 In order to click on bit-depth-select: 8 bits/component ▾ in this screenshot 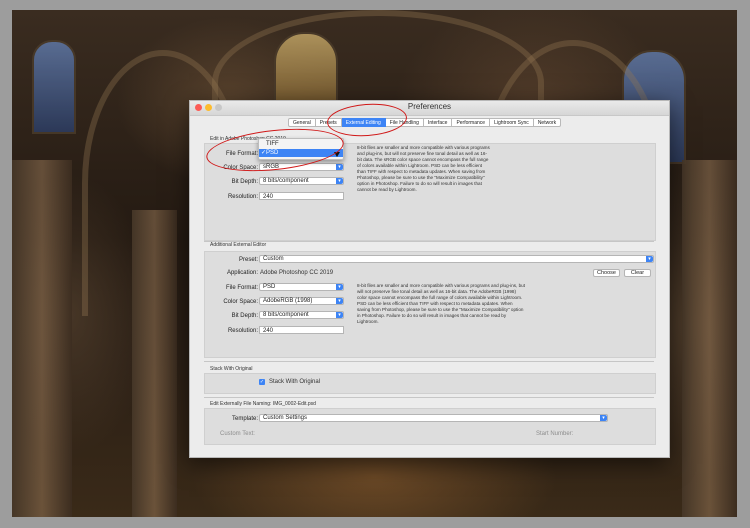, I will do `click(301, 181)`.